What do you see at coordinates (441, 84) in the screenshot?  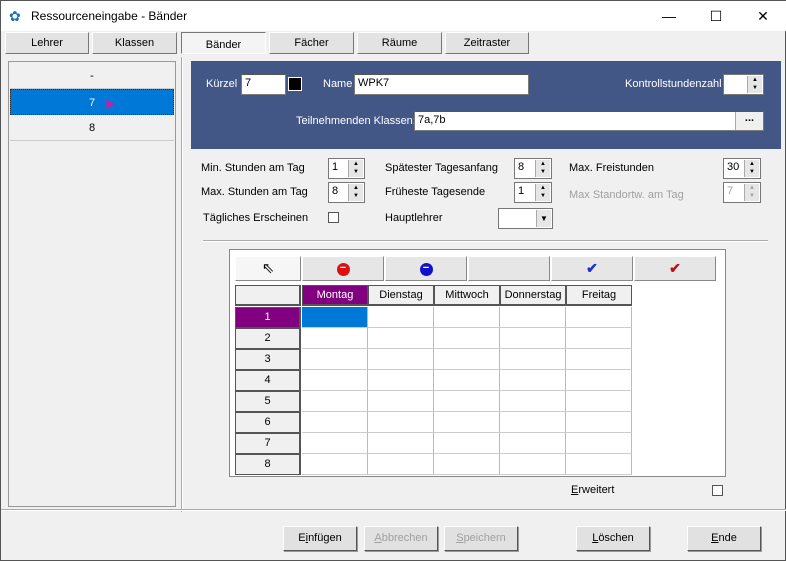 I see `name-input: WPK7` at bounding box center [441, 84].